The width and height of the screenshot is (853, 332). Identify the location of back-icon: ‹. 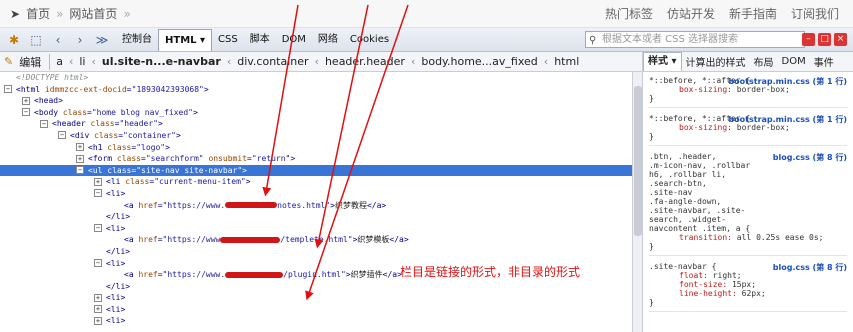
(58, 40).